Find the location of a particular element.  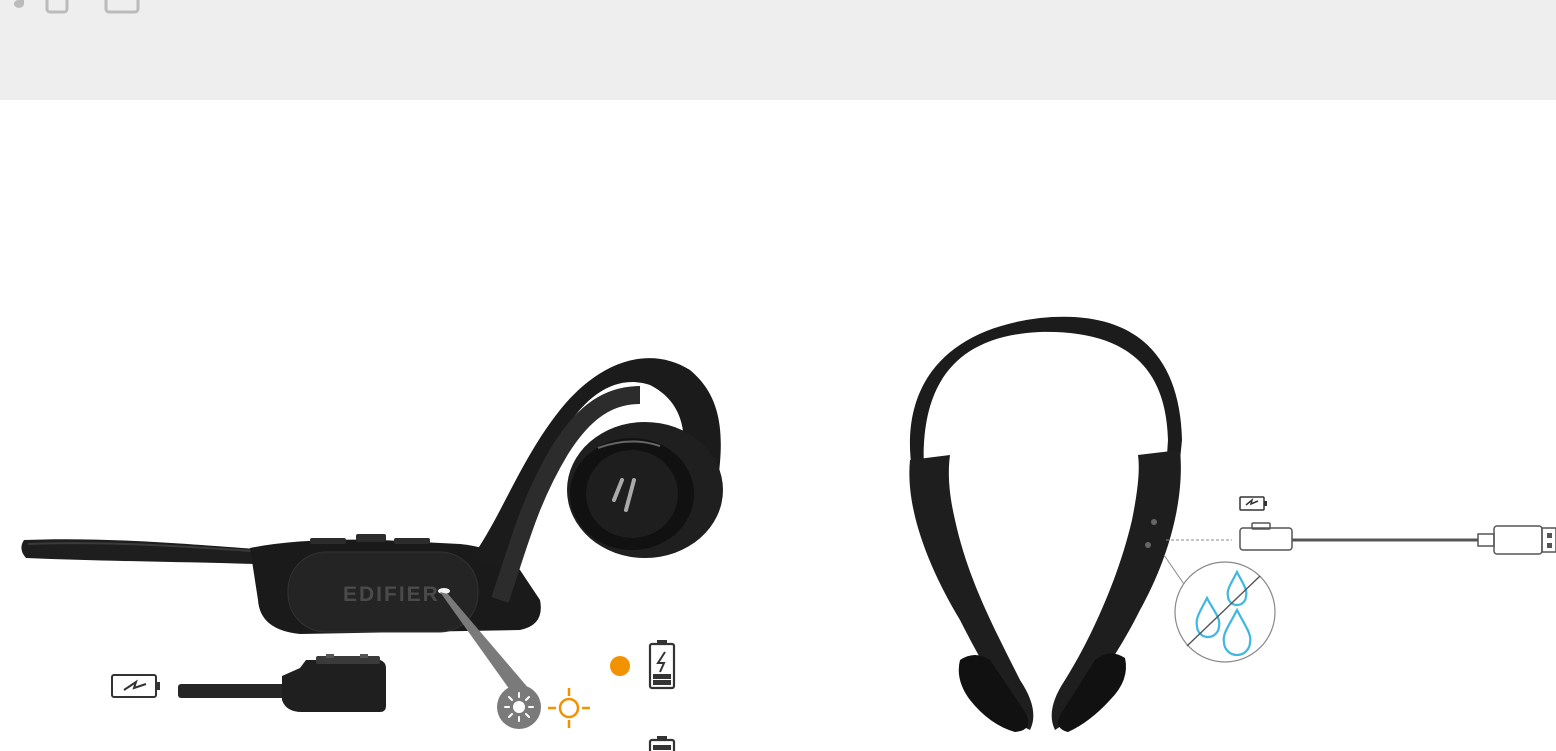

battery-low-icon is located at coordinates (662, 743).